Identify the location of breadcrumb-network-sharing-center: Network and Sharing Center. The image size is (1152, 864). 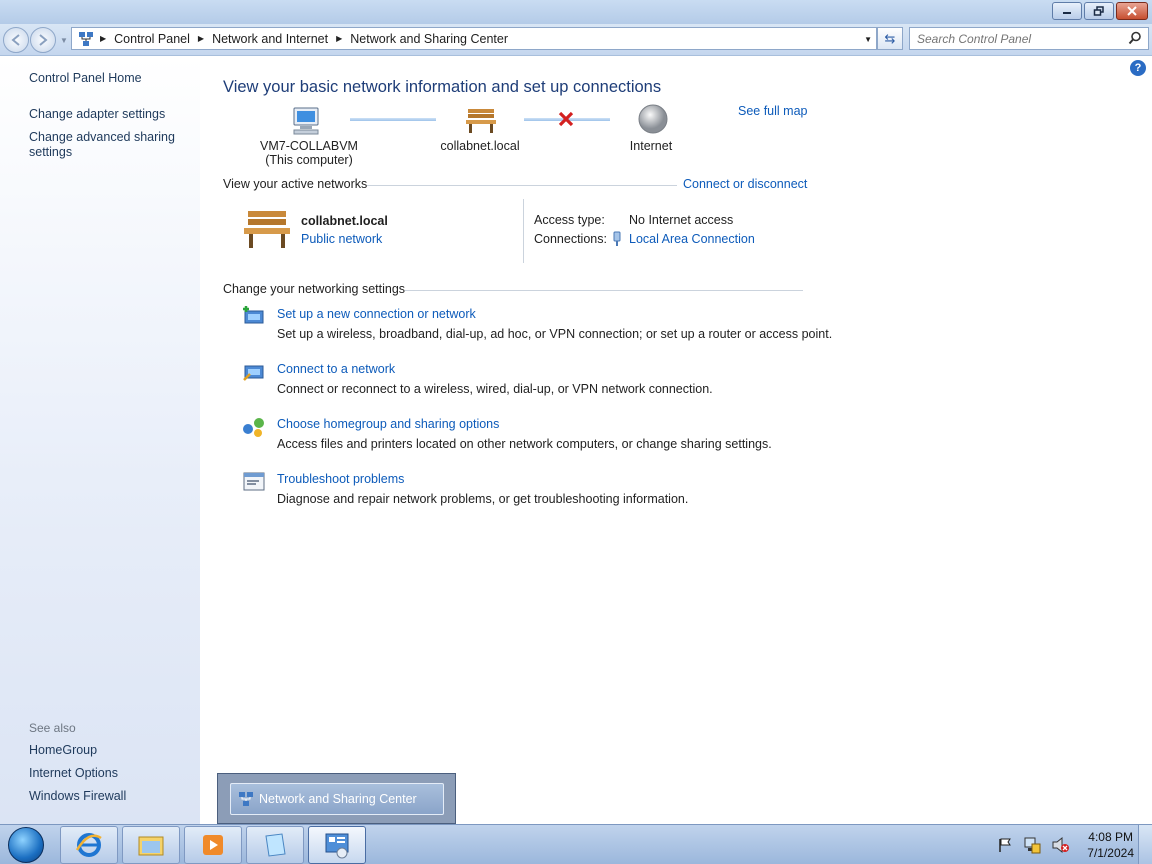
(429, 39).